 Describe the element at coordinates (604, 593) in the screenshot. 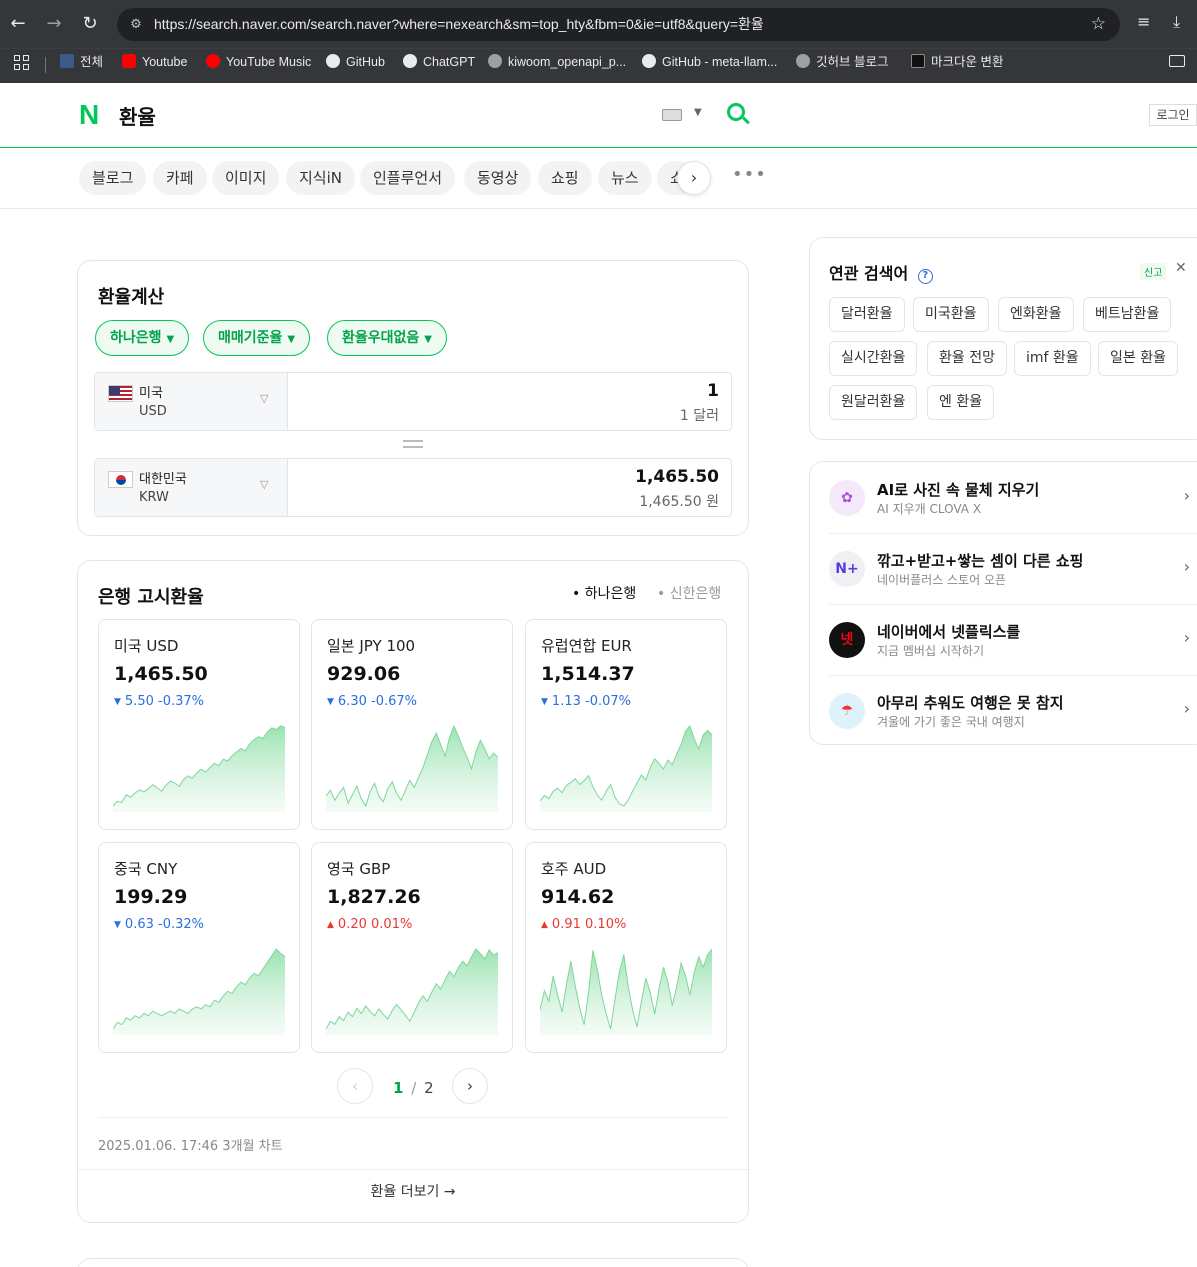

I see `bank-tab-hana: • 하나은행` at that location.